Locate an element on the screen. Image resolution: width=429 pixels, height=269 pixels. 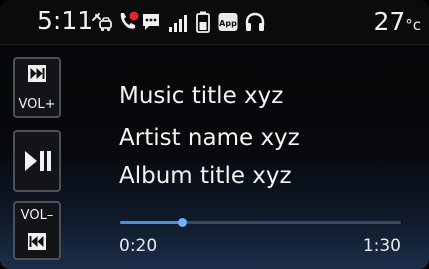
total-time: 1:30 is located at coordinates (381, 246).